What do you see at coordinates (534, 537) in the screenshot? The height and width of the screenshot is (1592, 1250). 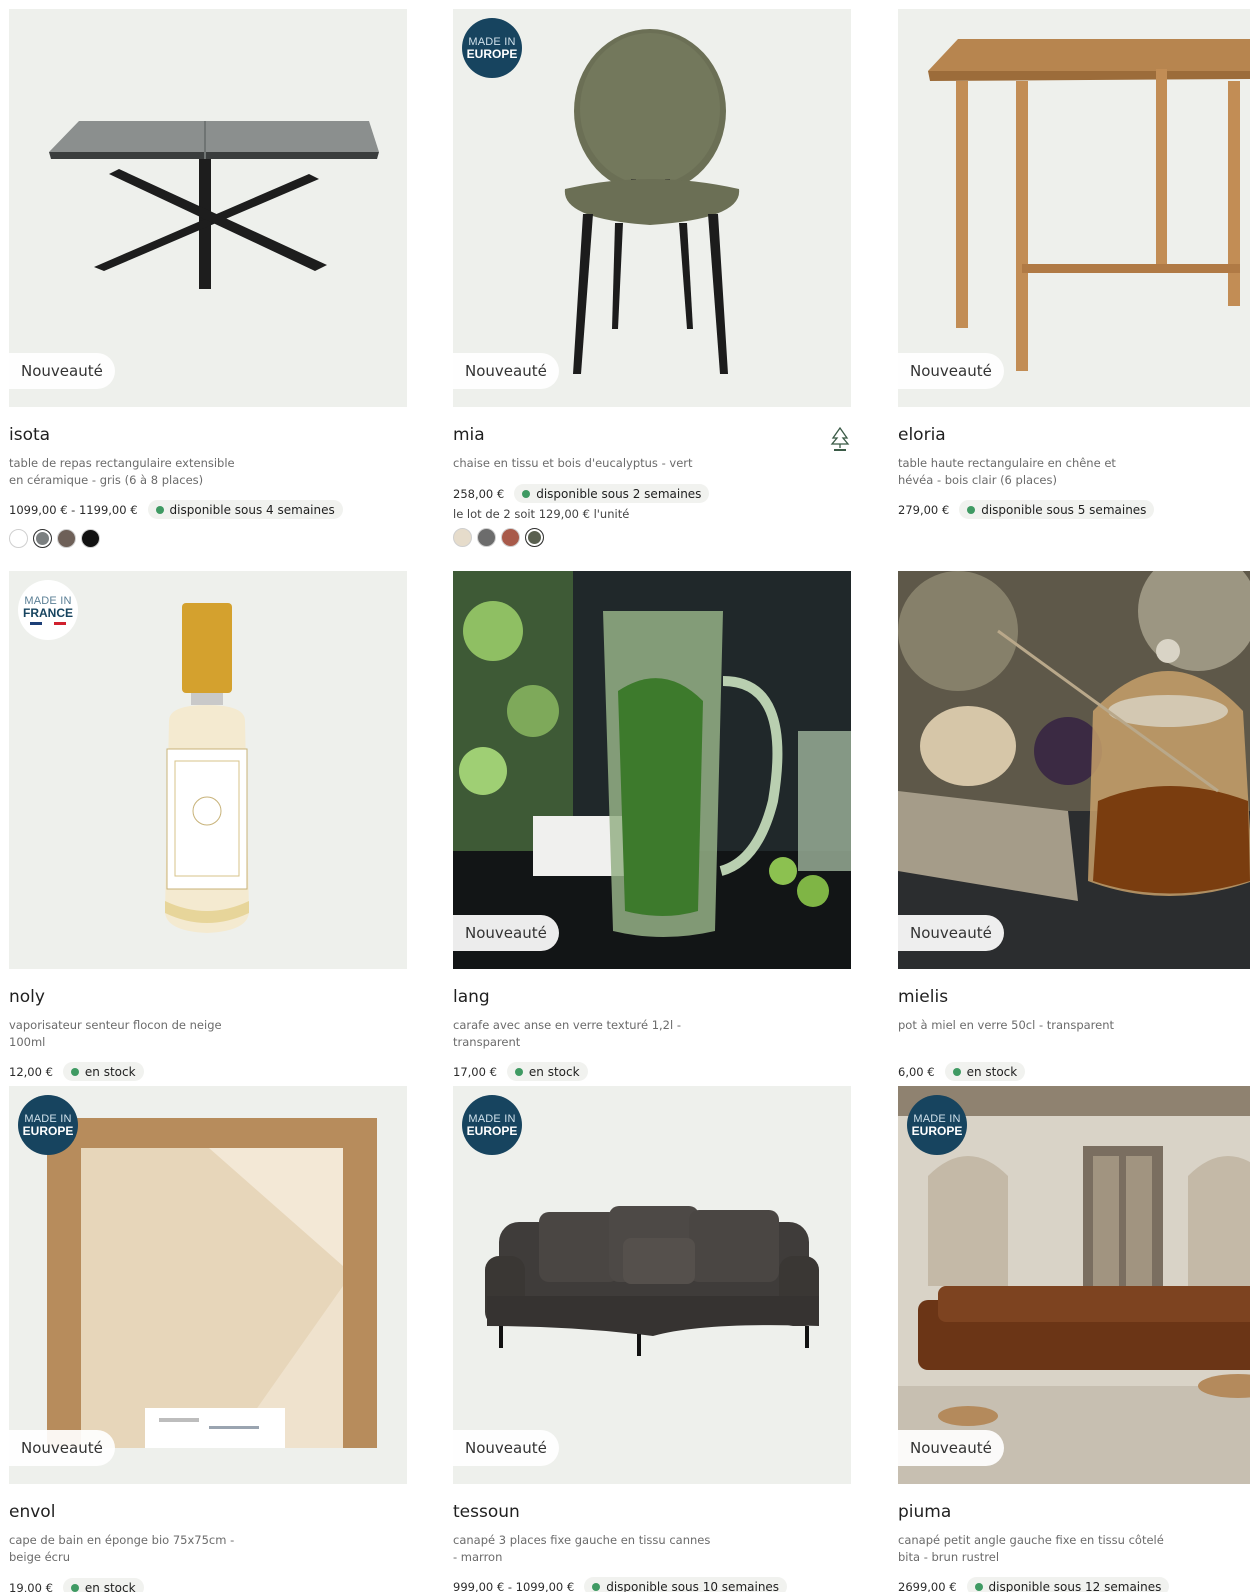 I see `swatch-green` at bounding box center [534, 537].